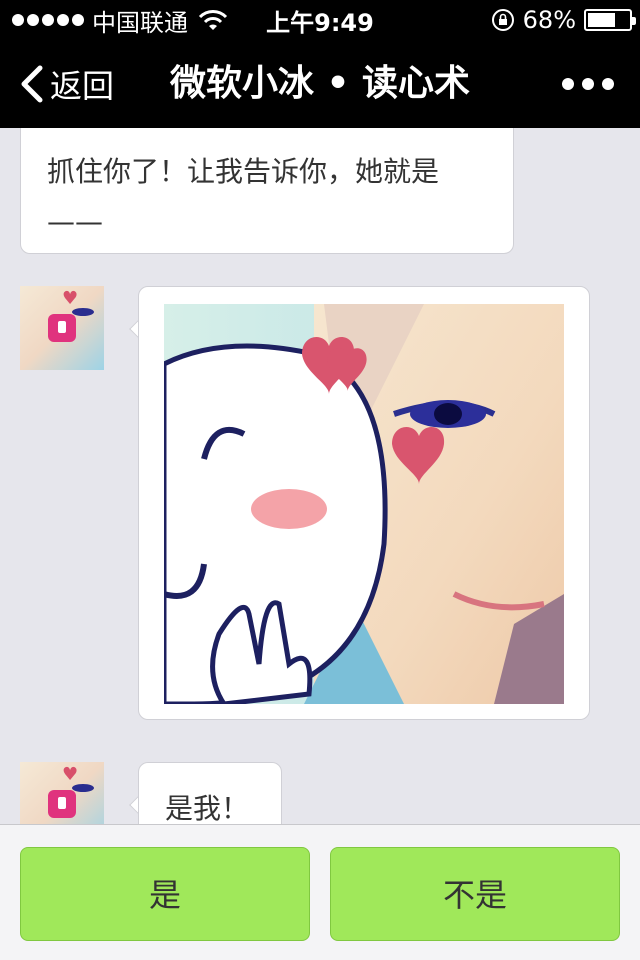 Image resolution: width=640 pixels, height=960 pixels. I want to click on message-bubble: 是我！, so click(210, 793).